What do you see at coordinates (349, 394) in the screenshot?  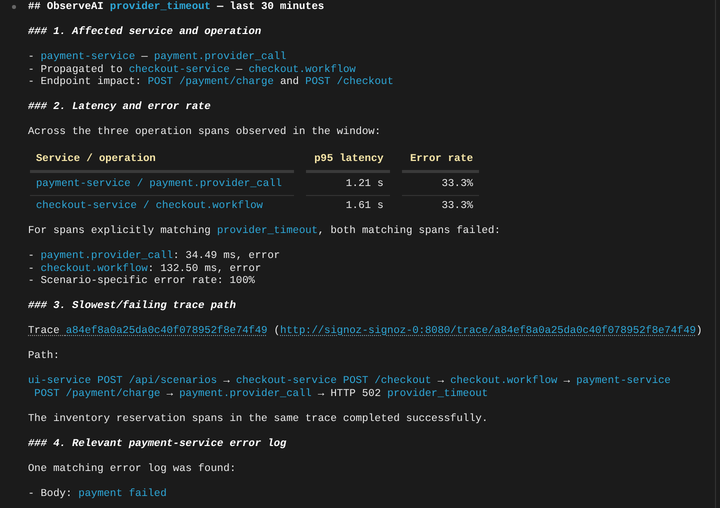 I see `text: → HTTP 502` at bounding box center [349, 394].